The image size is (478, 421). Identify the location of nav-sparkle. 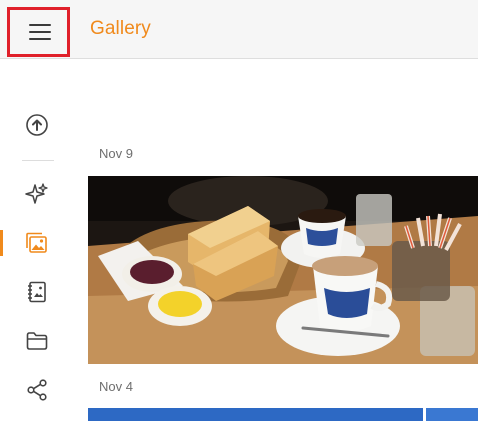
(37, 194).